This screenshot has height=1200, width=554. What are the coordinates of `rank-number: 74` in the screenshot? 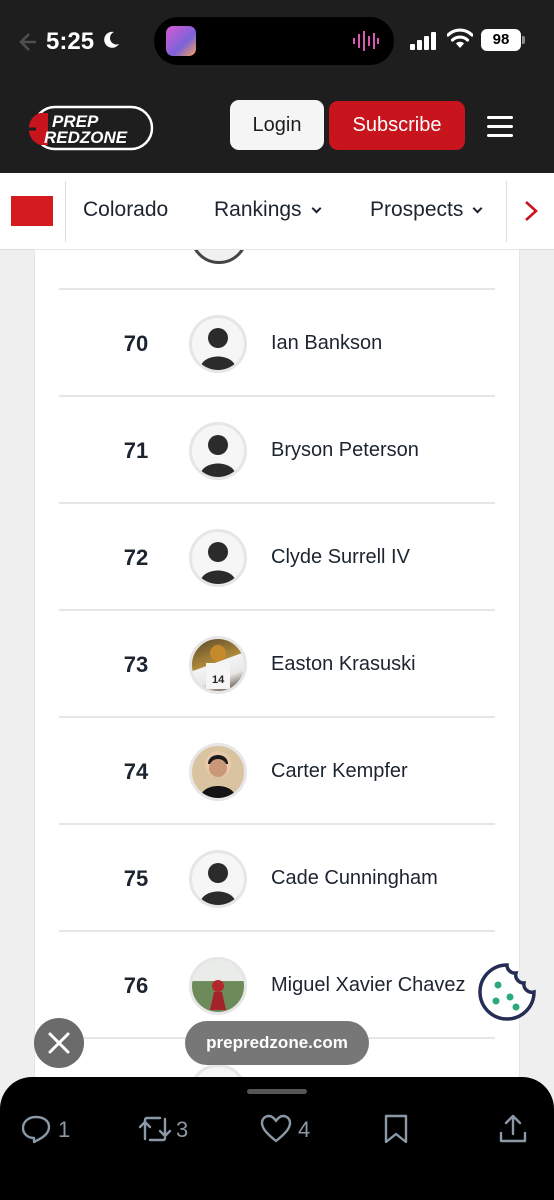 It's located at (136, 771).